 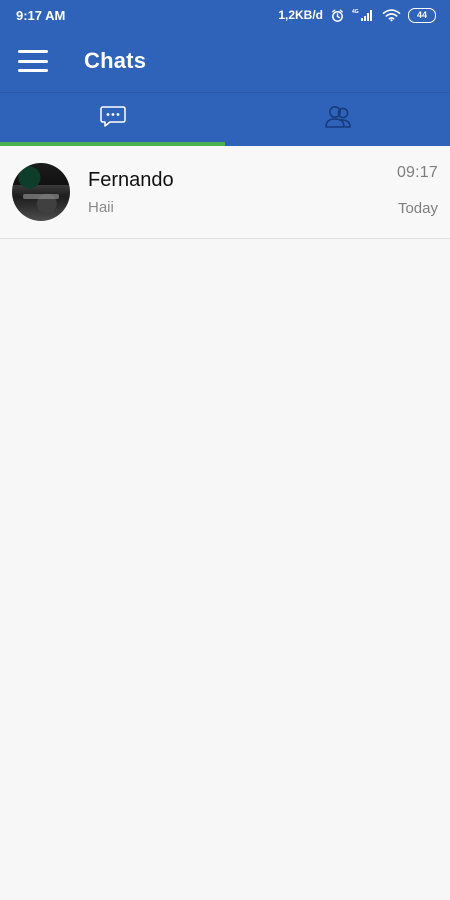 I want to click on status-bar: 9:17 AM 1,2KB/d 4G 44, so click(x=225, y=15).